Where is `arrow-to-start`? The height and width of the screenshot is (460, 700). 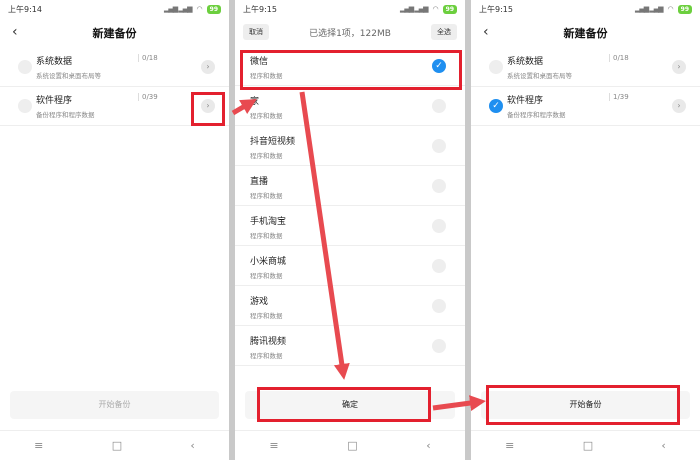 arrow-to-start is located at coordinates (459, 403).